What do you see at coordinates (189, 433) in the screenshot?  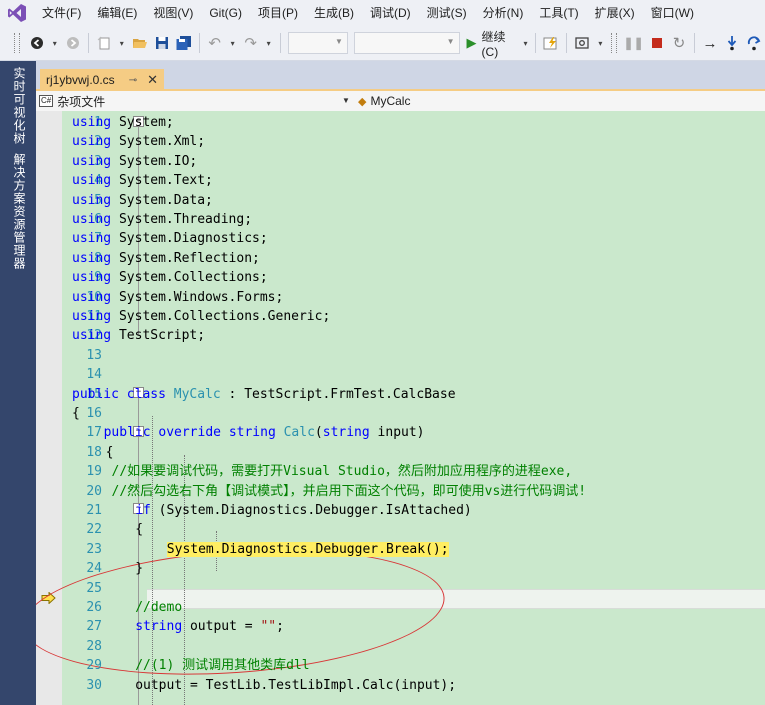 I see `code-token: public override string` at bounding box center [189, 433].